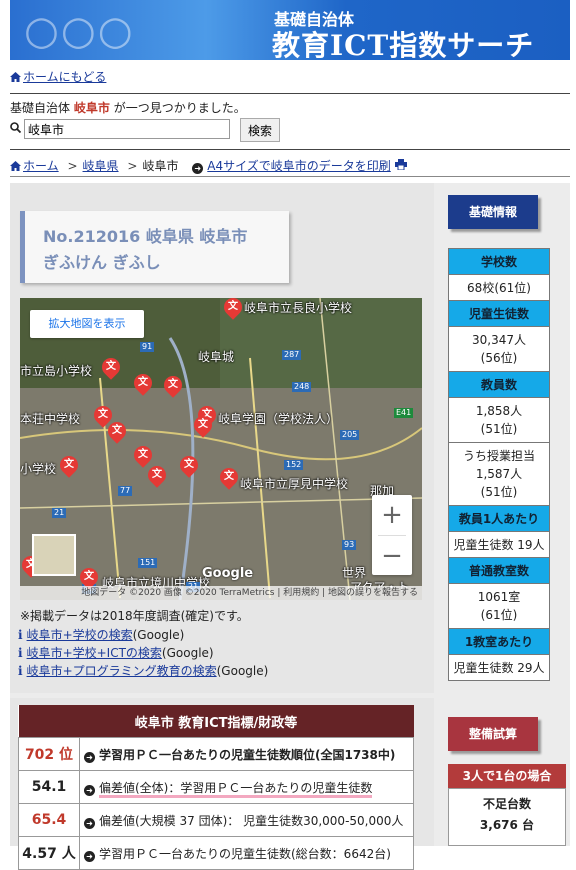 The width and height of the screenshot is (576, 870). What do you see at coordinates (499, 287) in the screenshot?
I see `stat-value: 68校(61位)` at bounding box center [499, 287].